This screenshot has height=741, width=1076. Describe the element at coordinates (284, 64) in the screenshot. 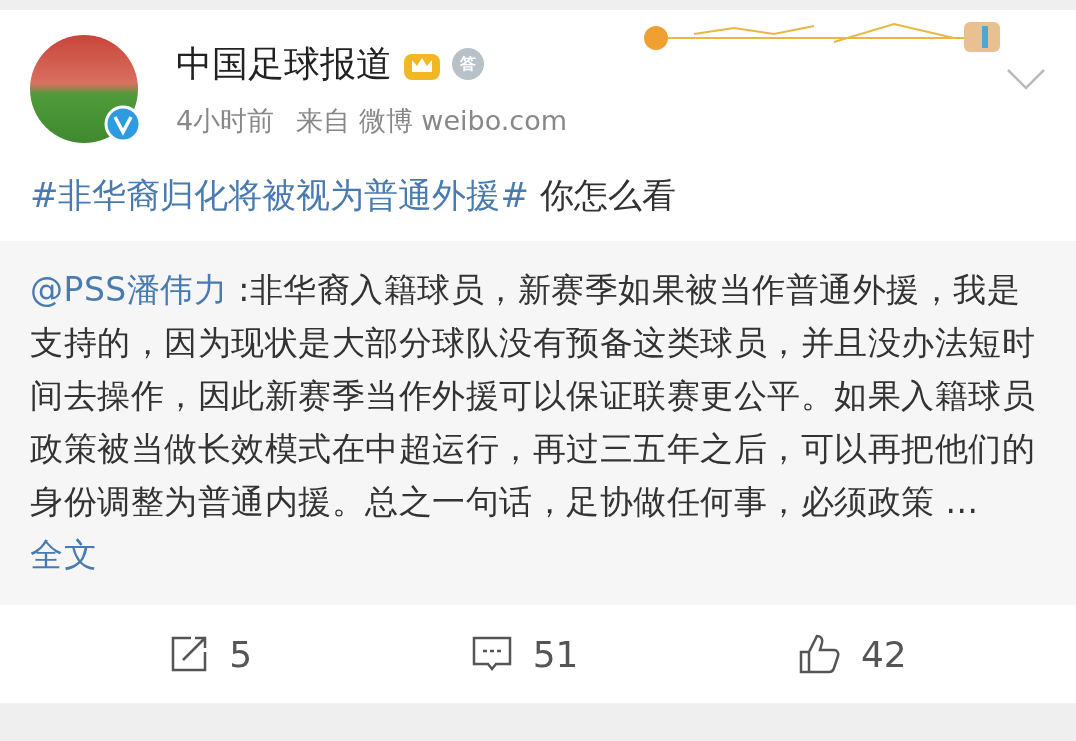

I see `author-name: 中国足球报道` at that location.